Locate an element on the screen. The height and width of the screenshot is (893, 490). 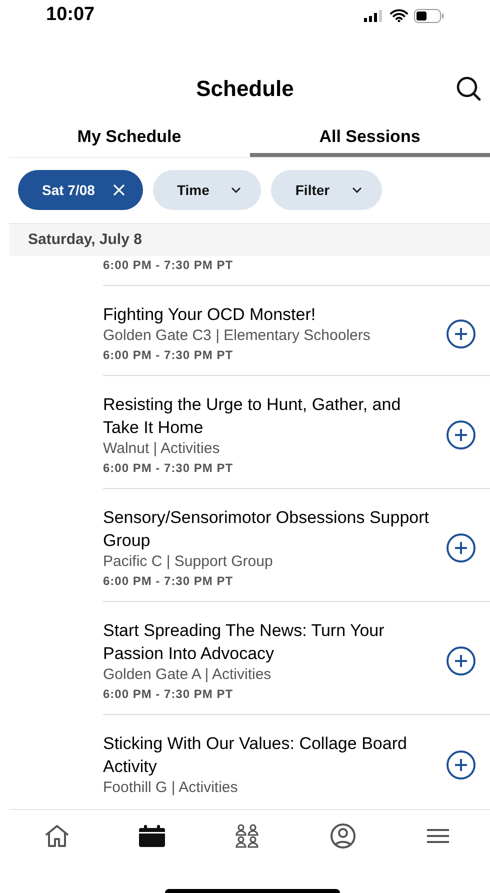
close-icon is located at coordinates (118, 190).